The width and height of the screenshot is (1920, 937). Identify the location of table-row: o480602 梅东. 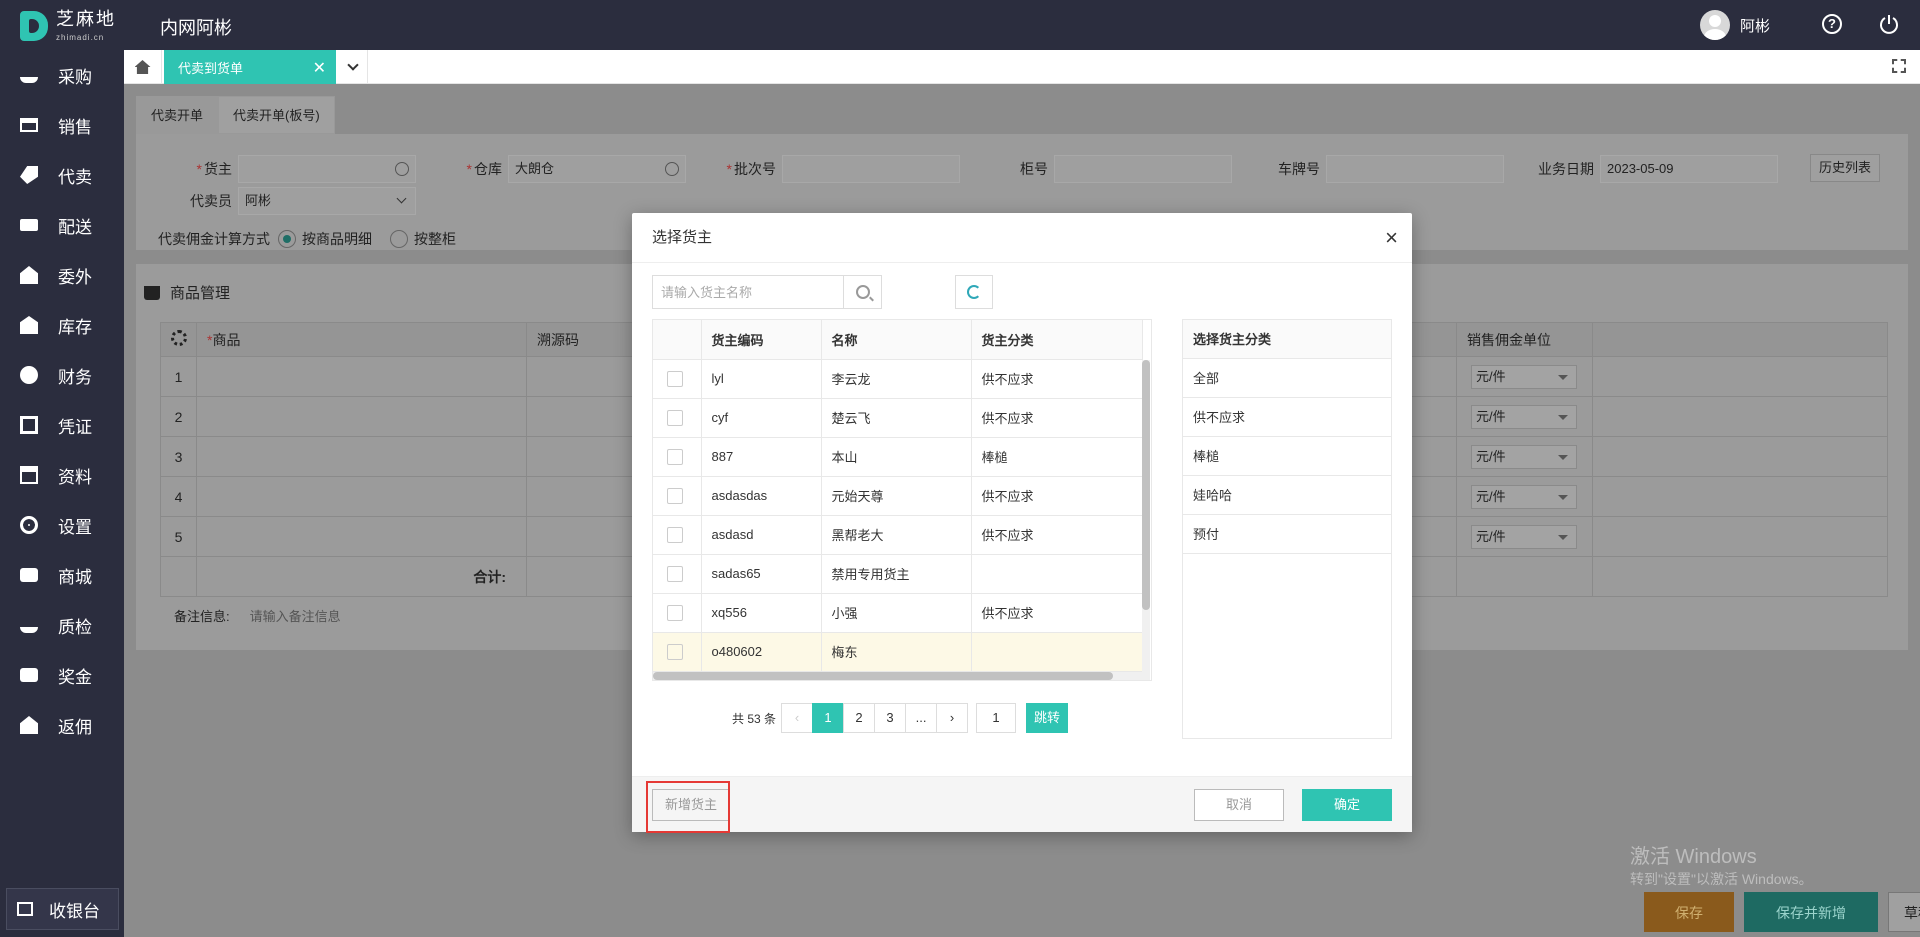
(898, 652).